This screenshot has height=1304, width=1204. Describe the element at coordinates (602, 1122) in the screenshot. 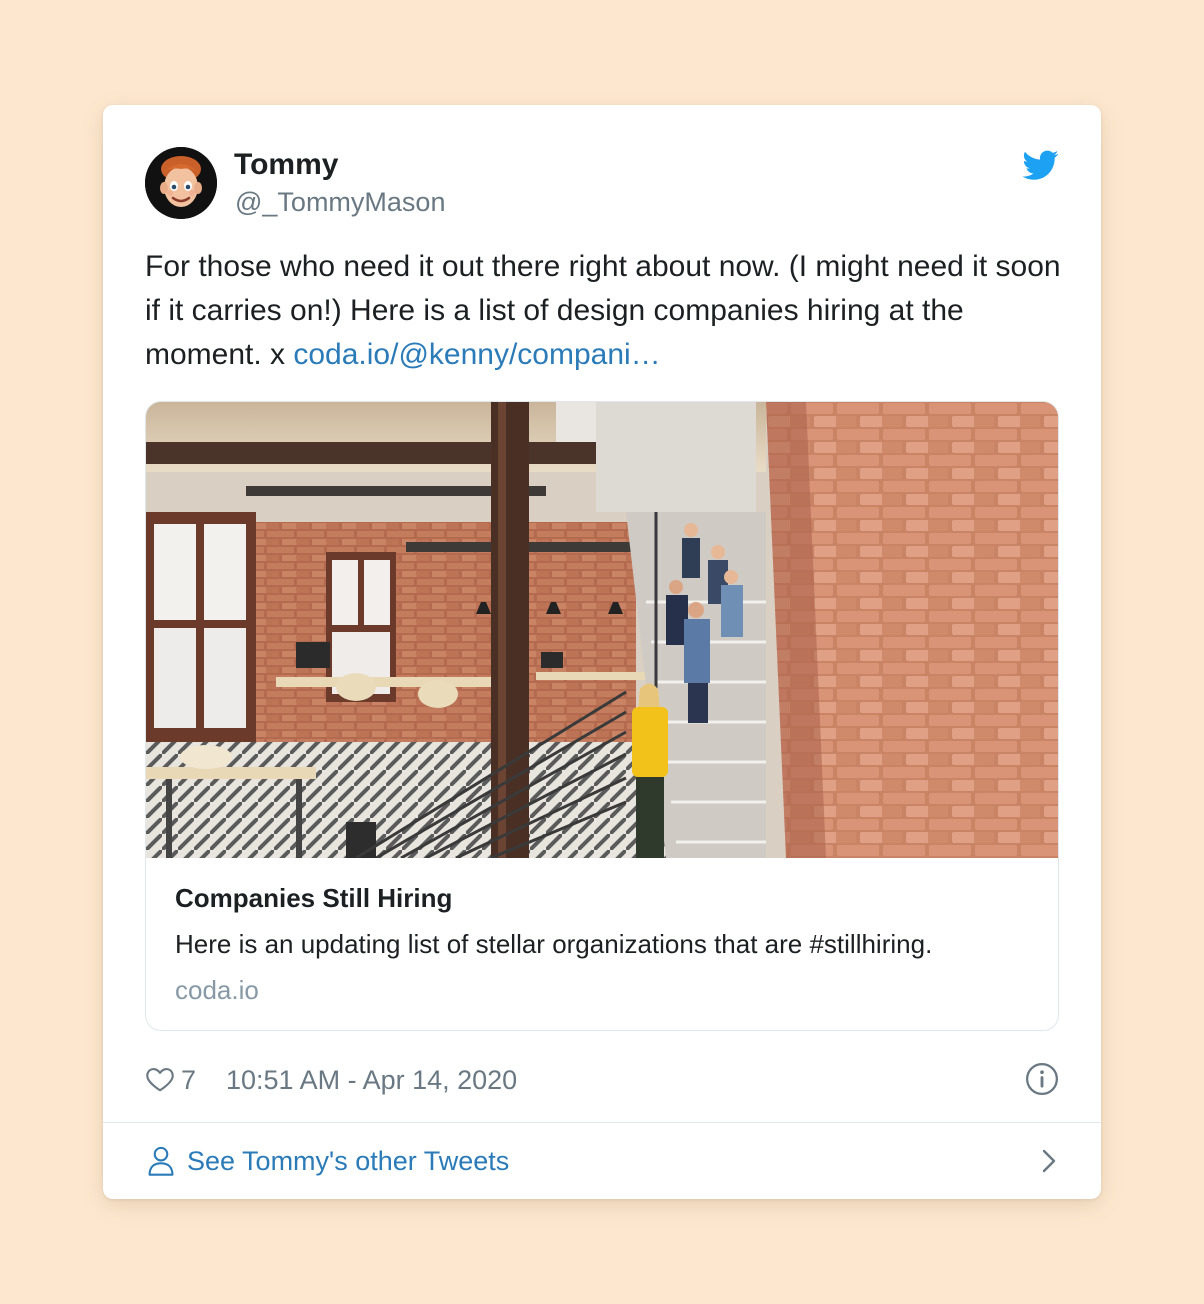

I see `footer-divider` at that location.